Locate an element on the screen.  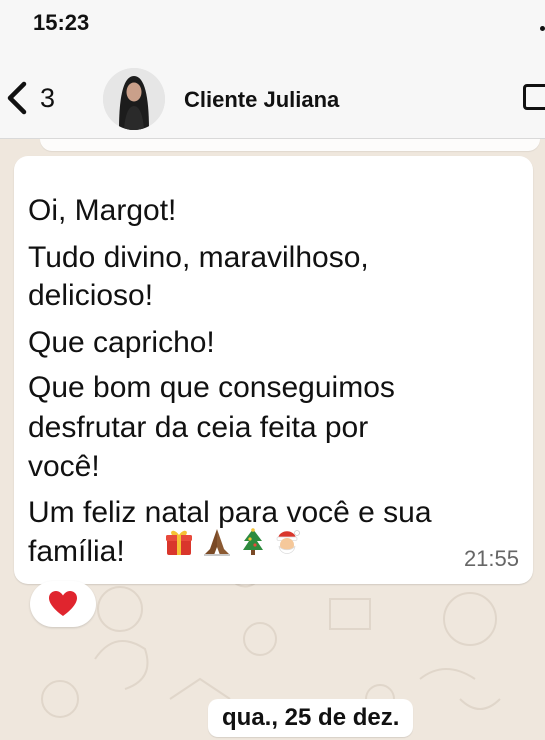
status-indicator-icon is located at coordinates (542, 28).